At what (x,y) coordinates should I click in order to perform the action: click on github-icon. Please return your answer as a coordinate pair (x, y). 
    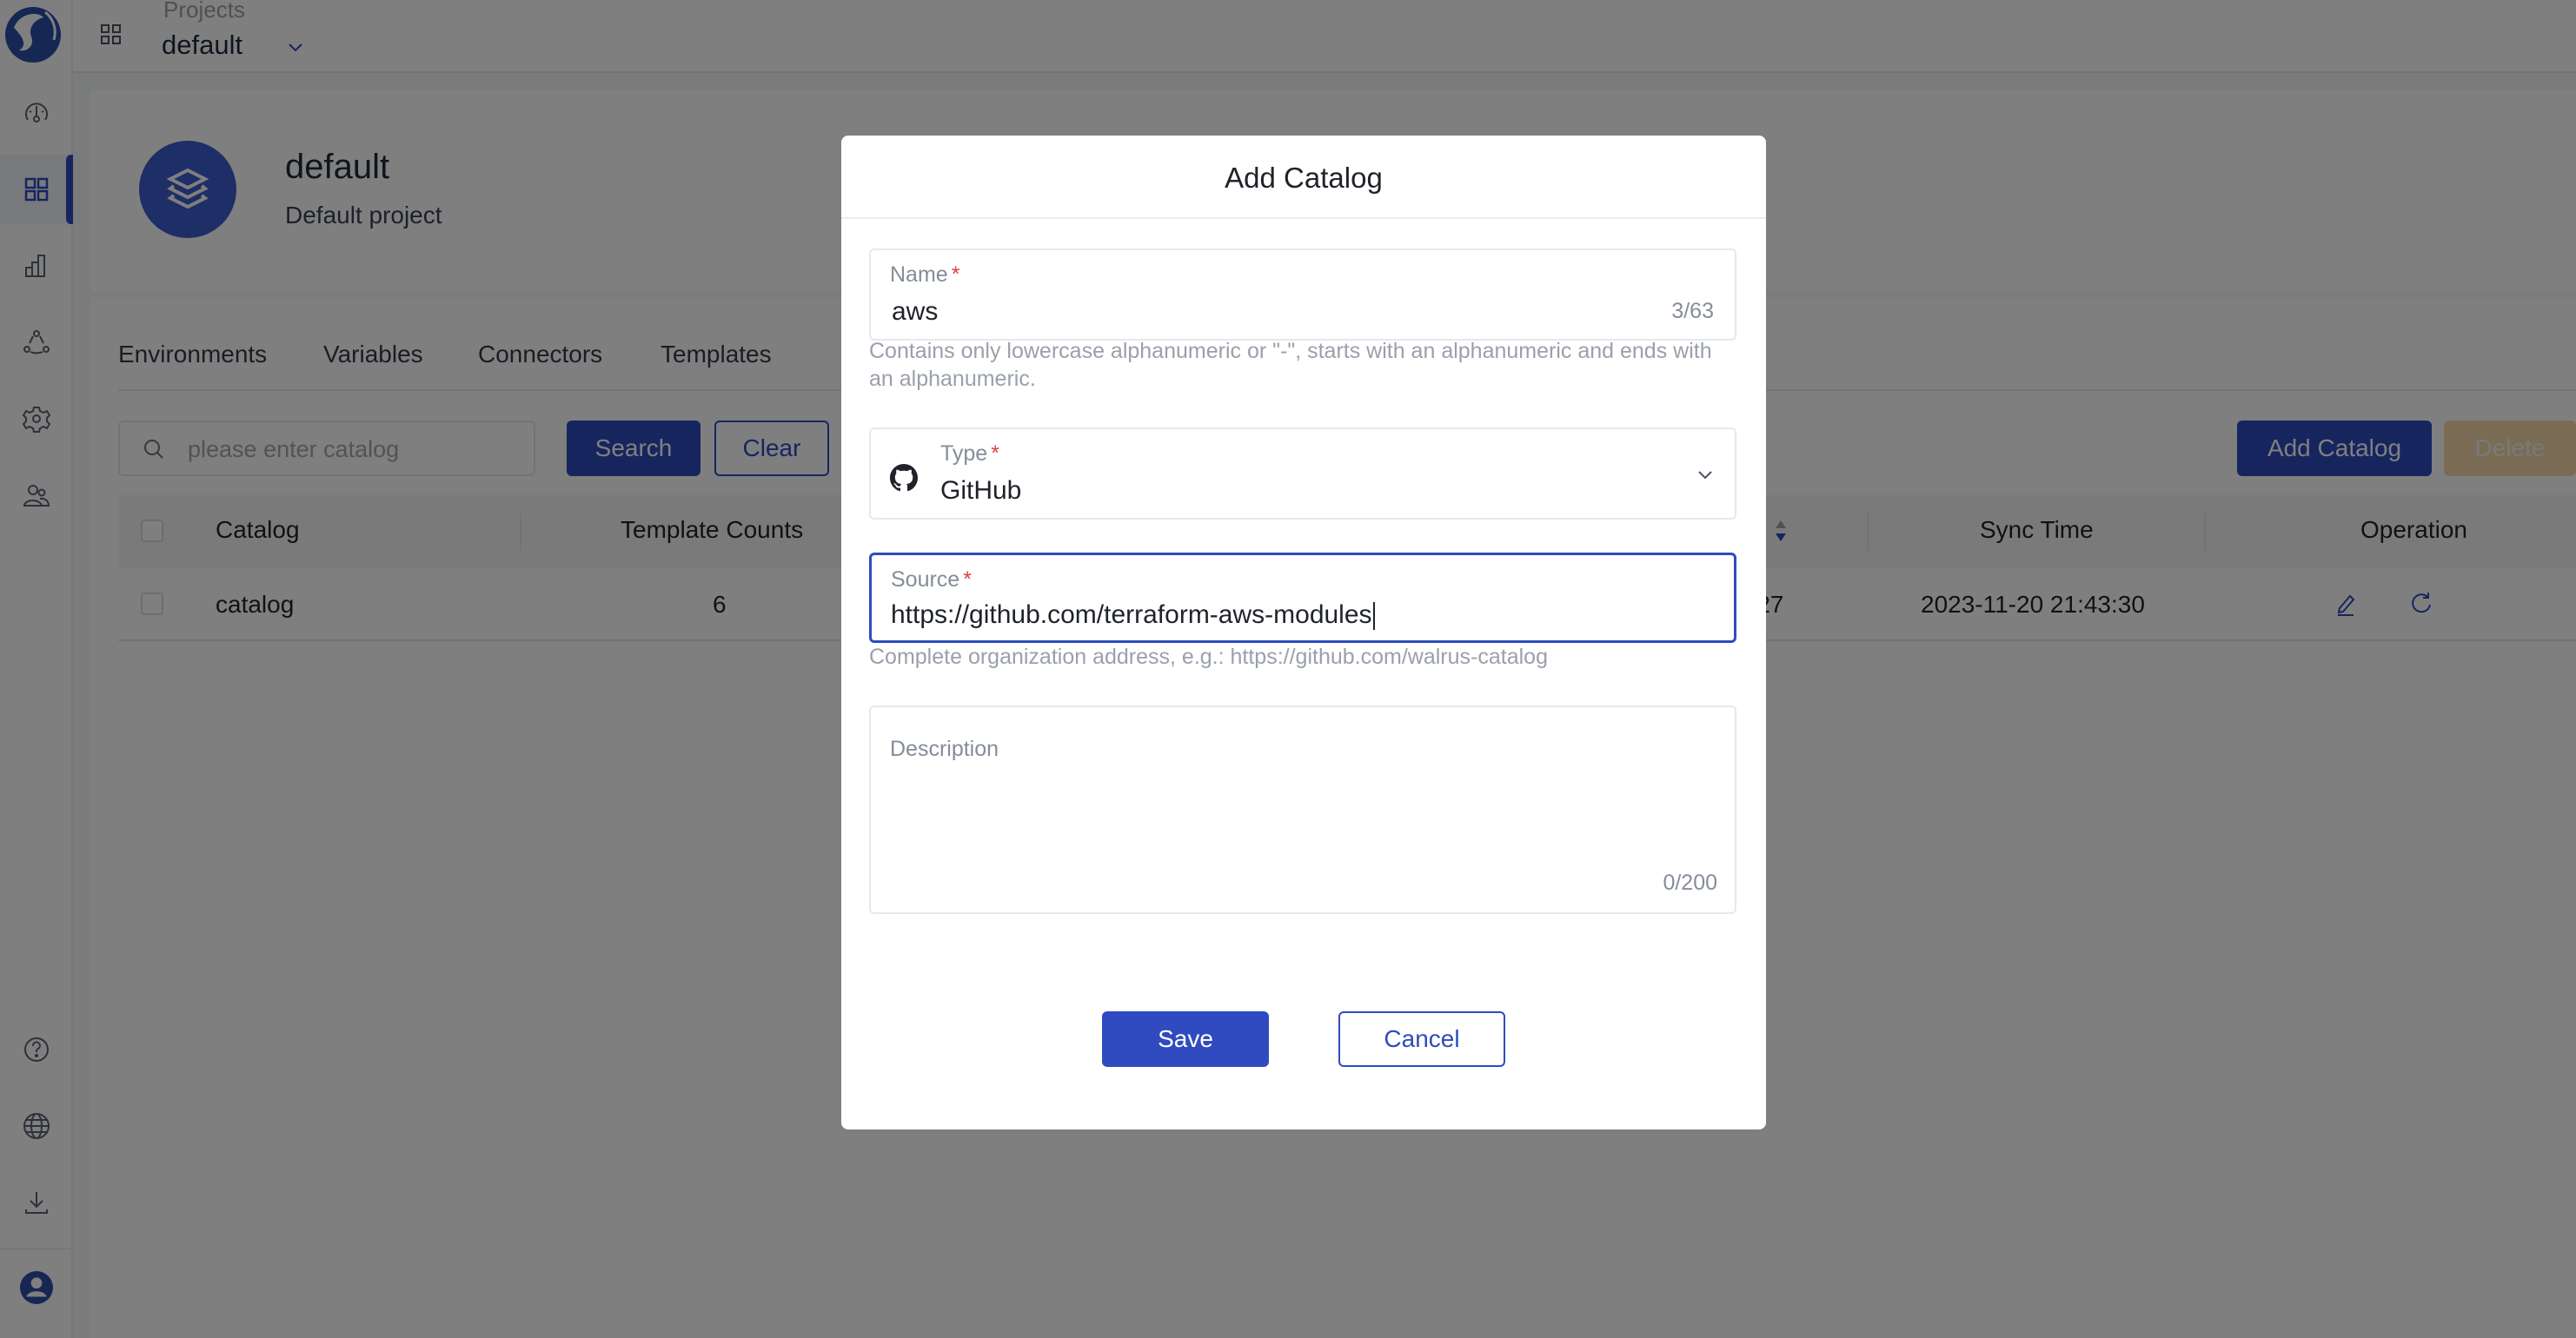
    Looking at the image, I should click on (904, 478).